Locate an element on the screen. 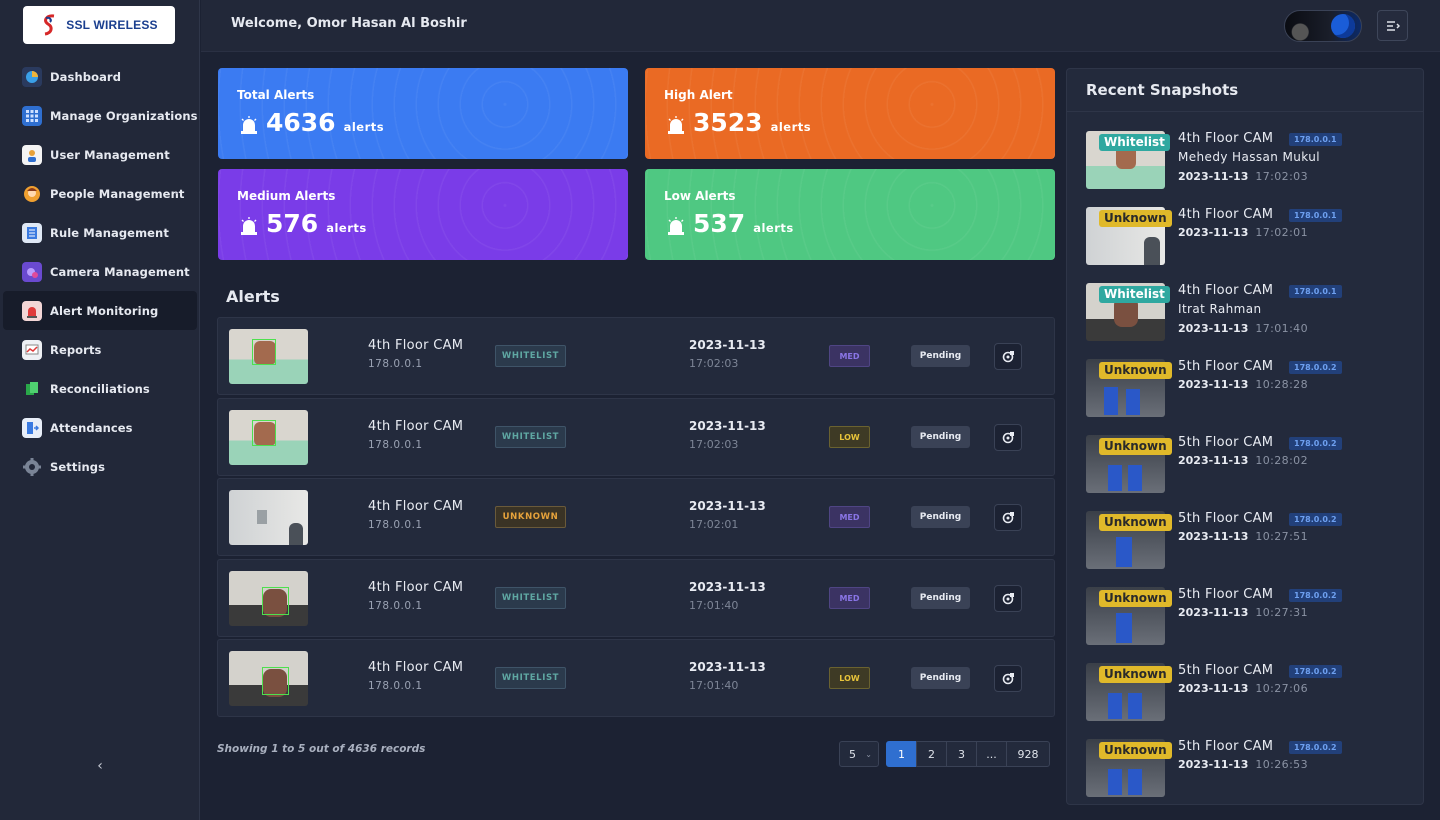  alert-level-badge: MED is located at coordinates (849, 598).